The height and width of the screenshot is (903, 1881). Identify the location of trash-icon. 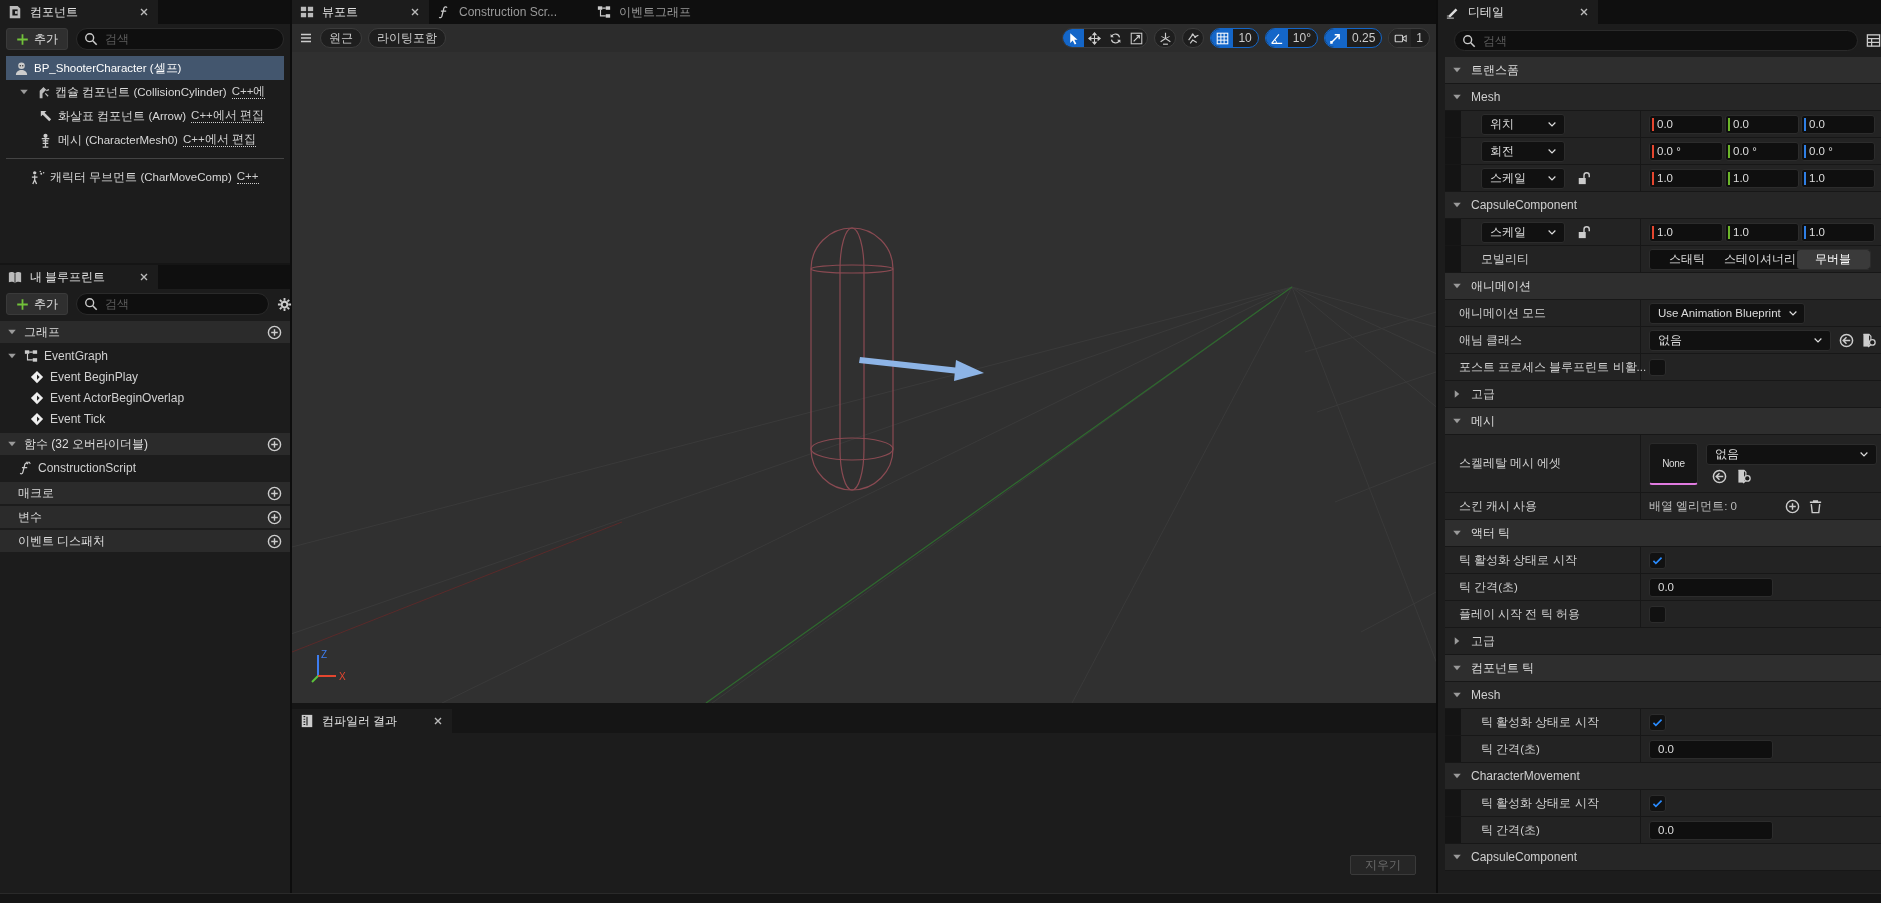
(1815, 506).